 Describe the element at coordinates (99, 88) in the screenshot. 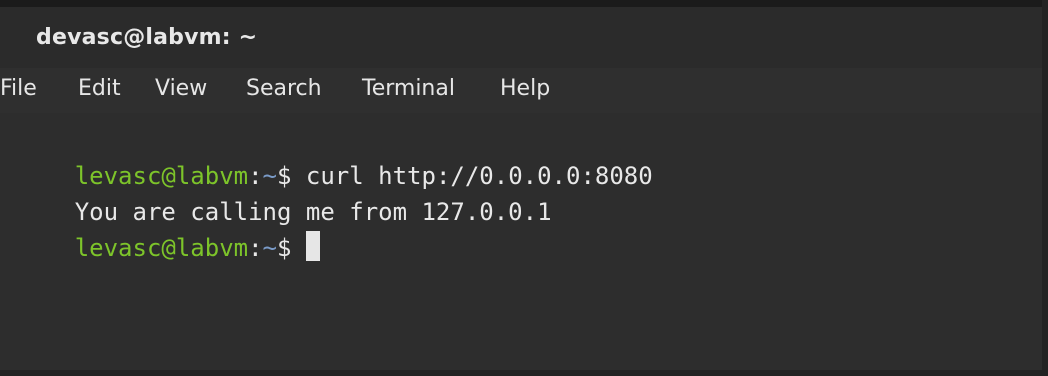

I see `menu-edit: Edit` at that location.